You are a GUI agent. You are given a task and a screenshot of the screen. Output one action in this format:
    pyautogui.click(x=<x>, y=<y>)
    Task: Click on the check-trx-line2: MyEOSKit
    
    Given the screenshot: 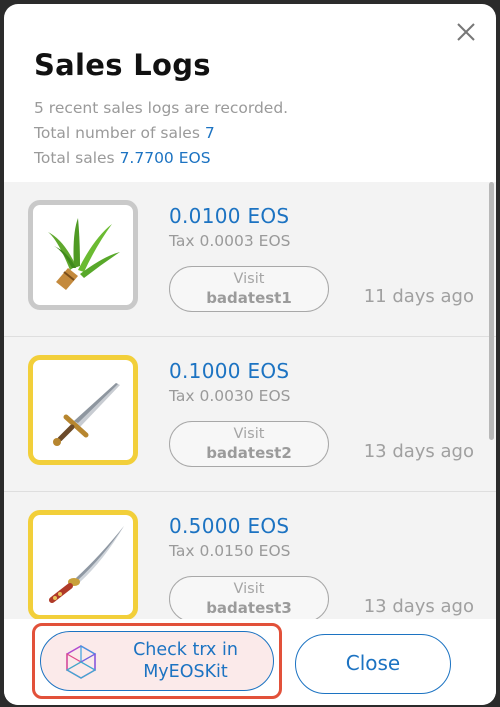 What is the action you would take?
    pyautogui.click(x=185, y=672)
    